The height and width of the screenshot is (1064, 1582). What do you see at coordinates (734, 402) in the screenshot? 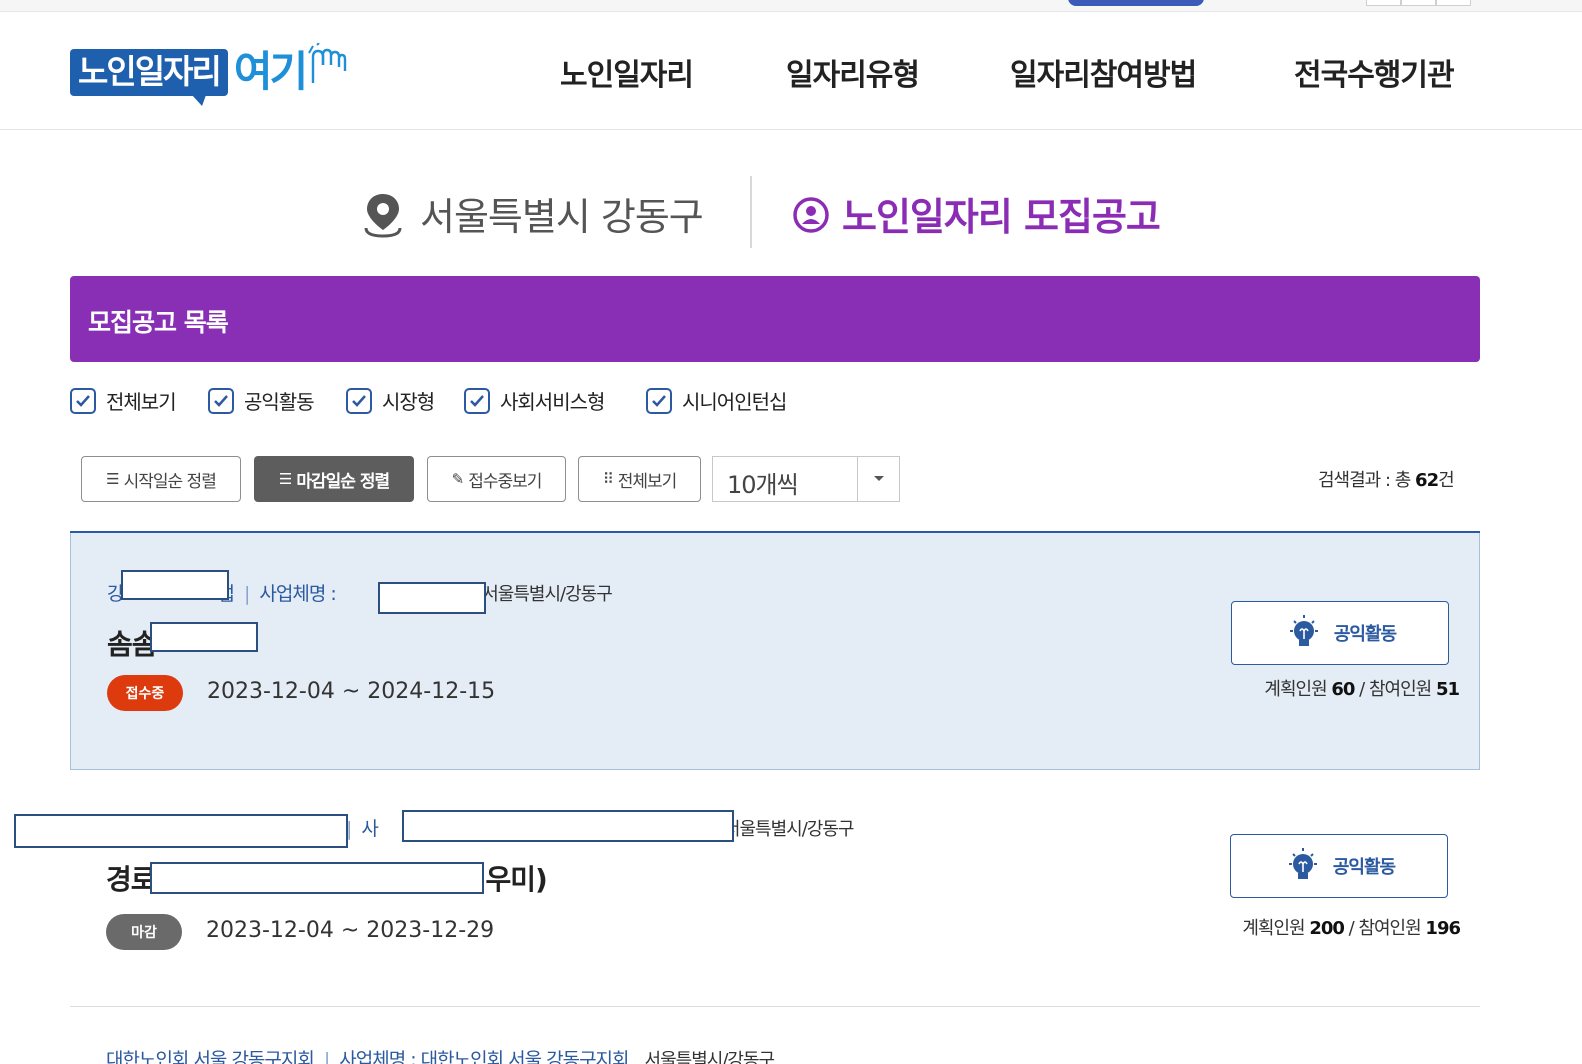
I see `filter-label: 시니어인턴십` at bounding box center [734, 402].